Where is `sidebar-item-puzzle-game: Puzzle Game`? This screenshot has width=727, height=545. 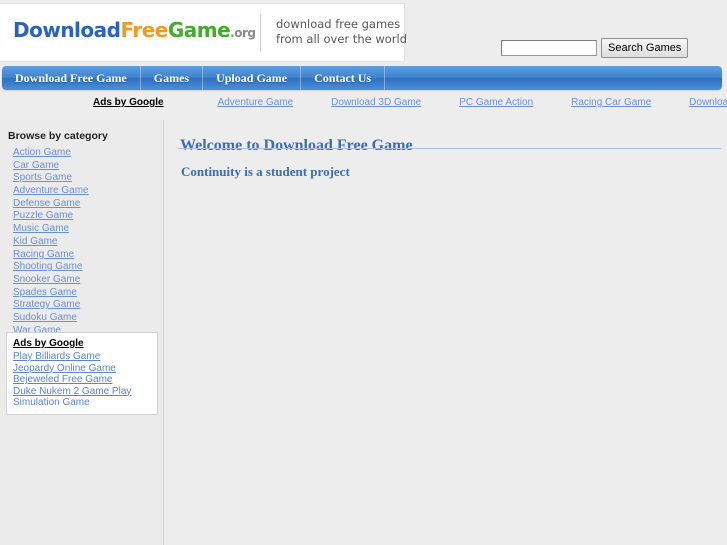 sidebar-item-puzzle-game: Puzzle Game is located at coordinates (43, 215).